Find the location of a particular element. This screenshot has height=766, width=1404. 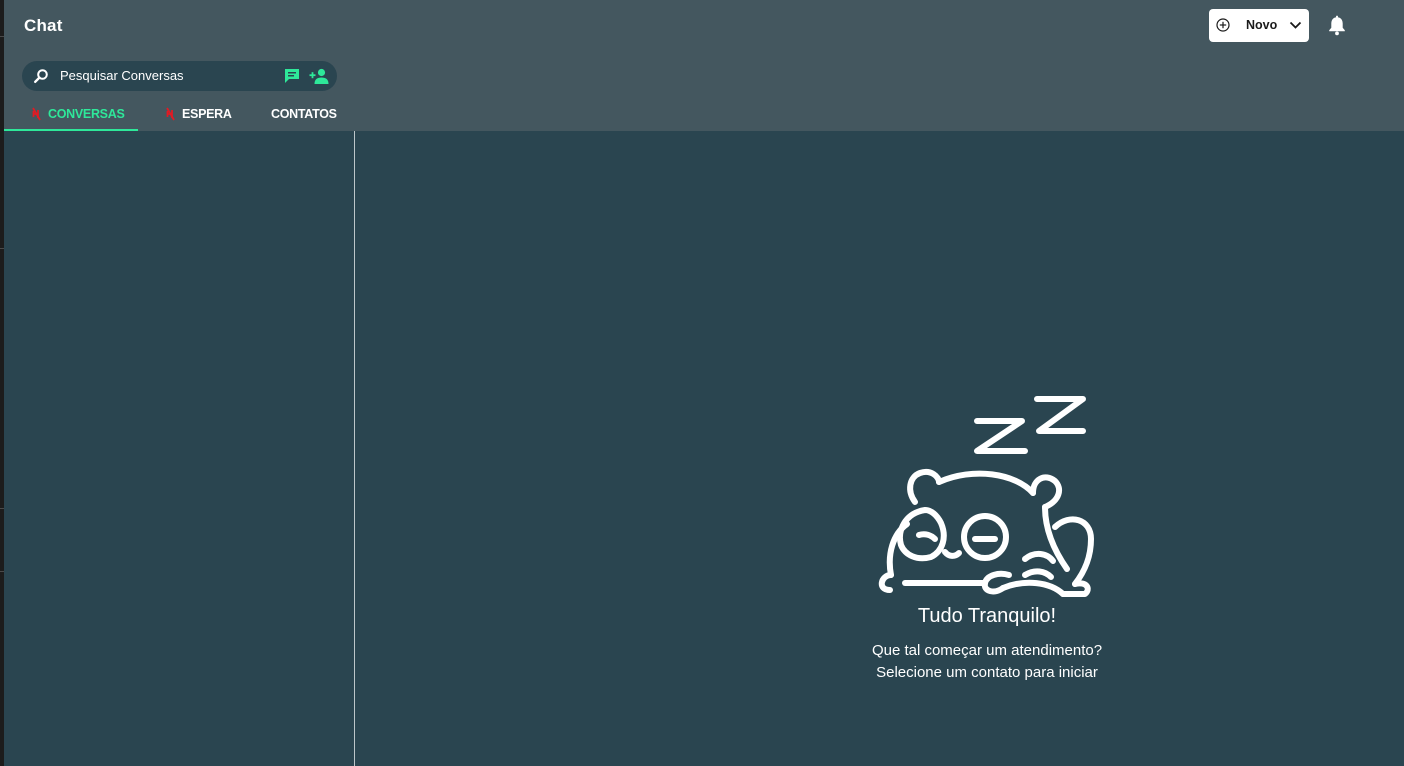

plus-circle-icon is located at coordinates (1223, 25).